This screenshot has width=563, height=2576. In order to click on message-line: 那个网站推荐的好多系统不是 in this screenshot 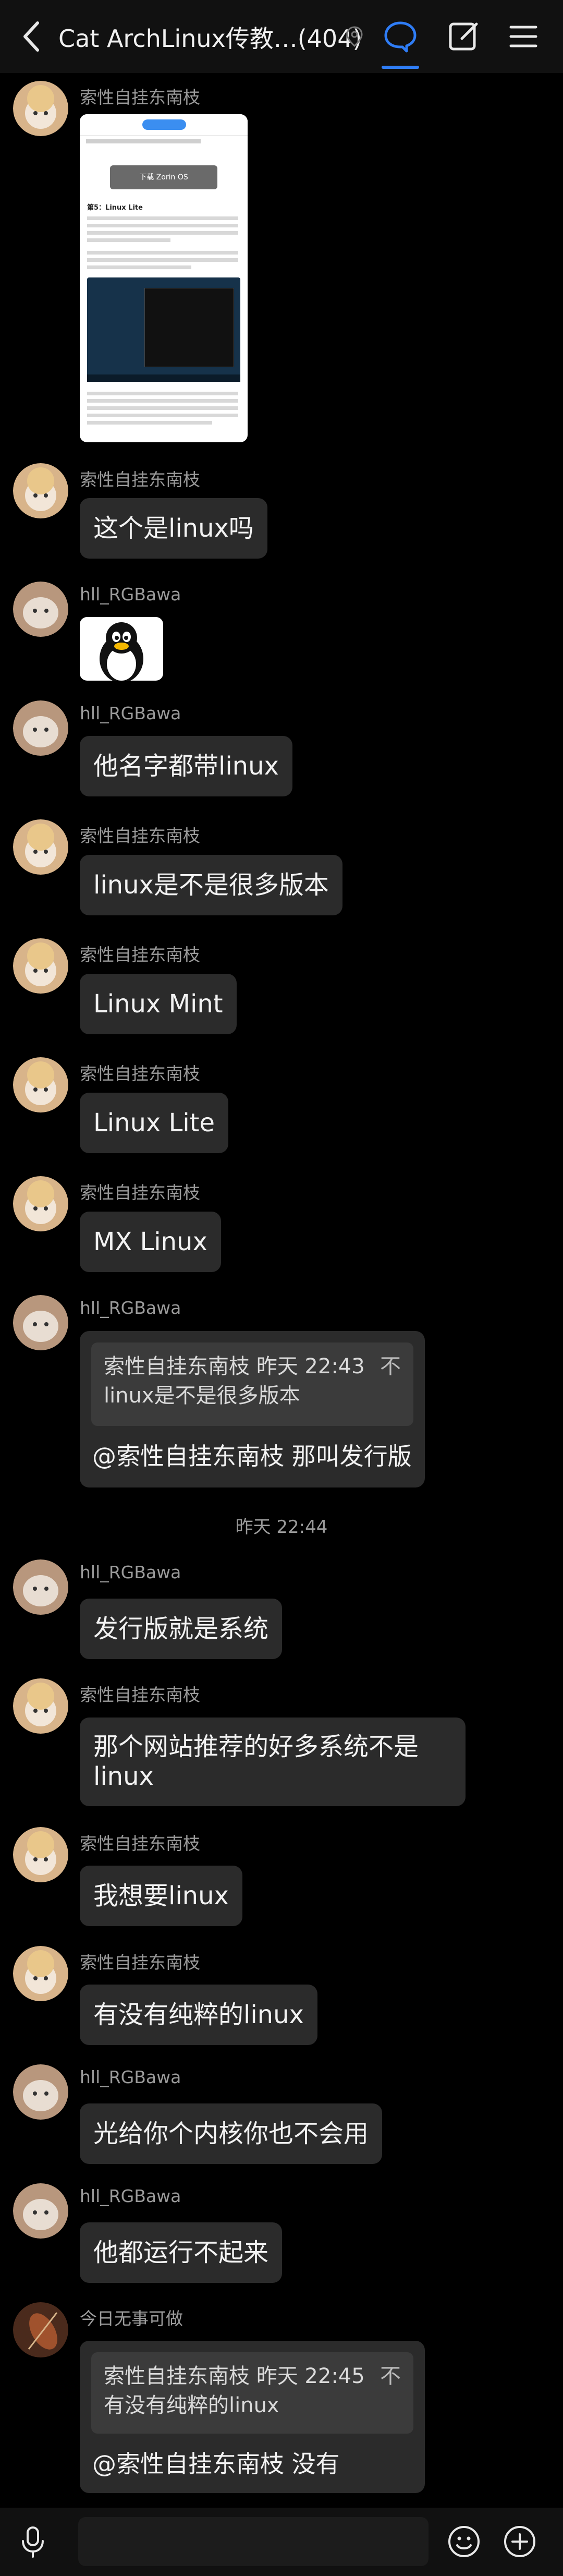, I will do `click(256, 1746)`.